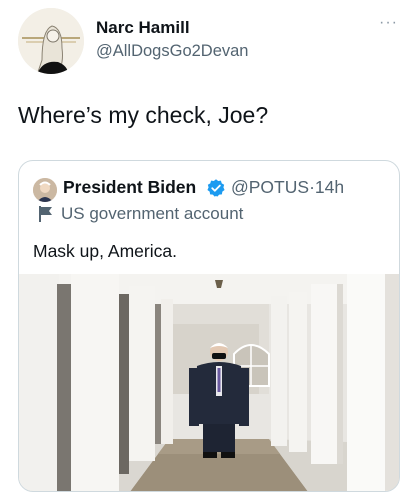  Describe the element at coordinates (388, 23) in the screenshot. I see `more-options-icon: ···` at that location.